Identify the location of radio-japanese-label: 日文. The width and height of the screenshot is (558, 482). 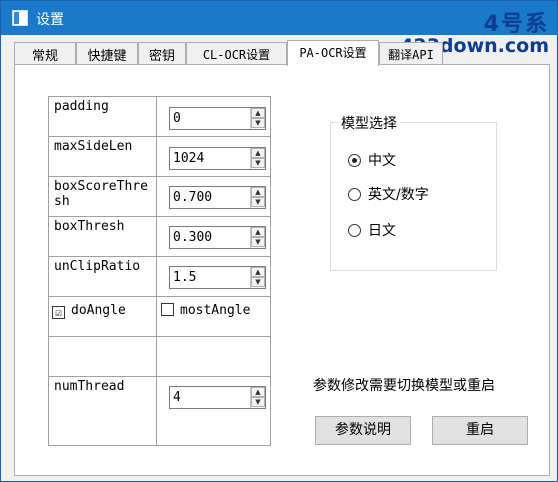
(382, 231).